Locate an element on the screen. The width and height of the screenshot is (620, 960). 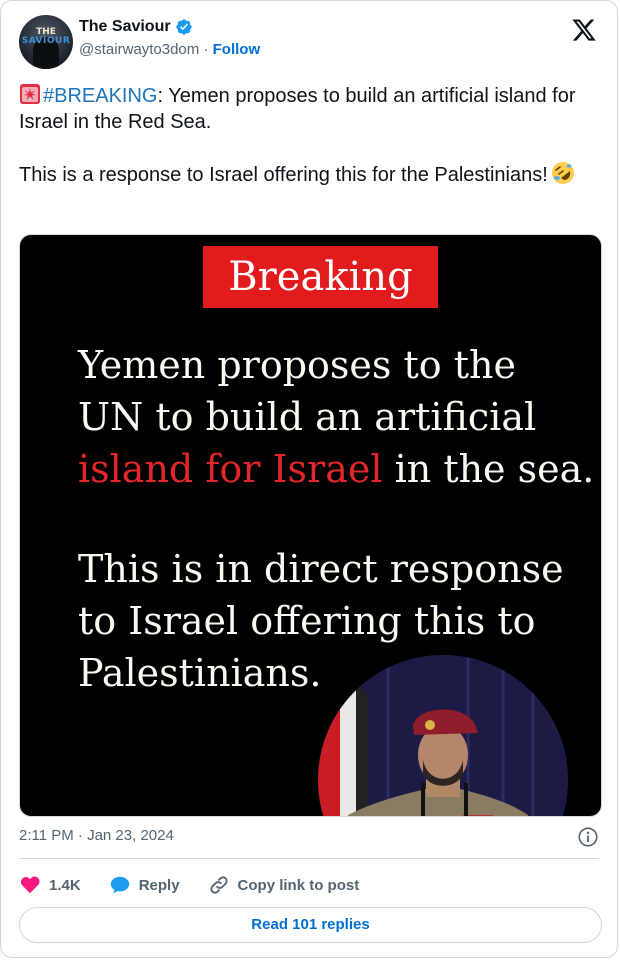
copy-link-button: Copy link to post is located at coordinates (284, 885).